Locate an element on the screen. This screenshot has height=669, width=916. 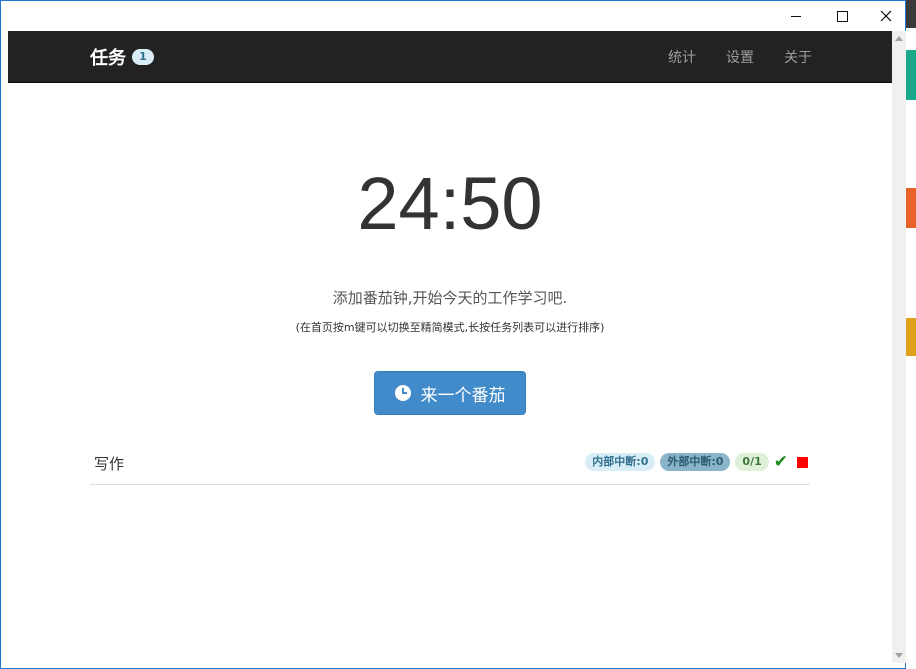
close-button is located at coordinates (886, 16).